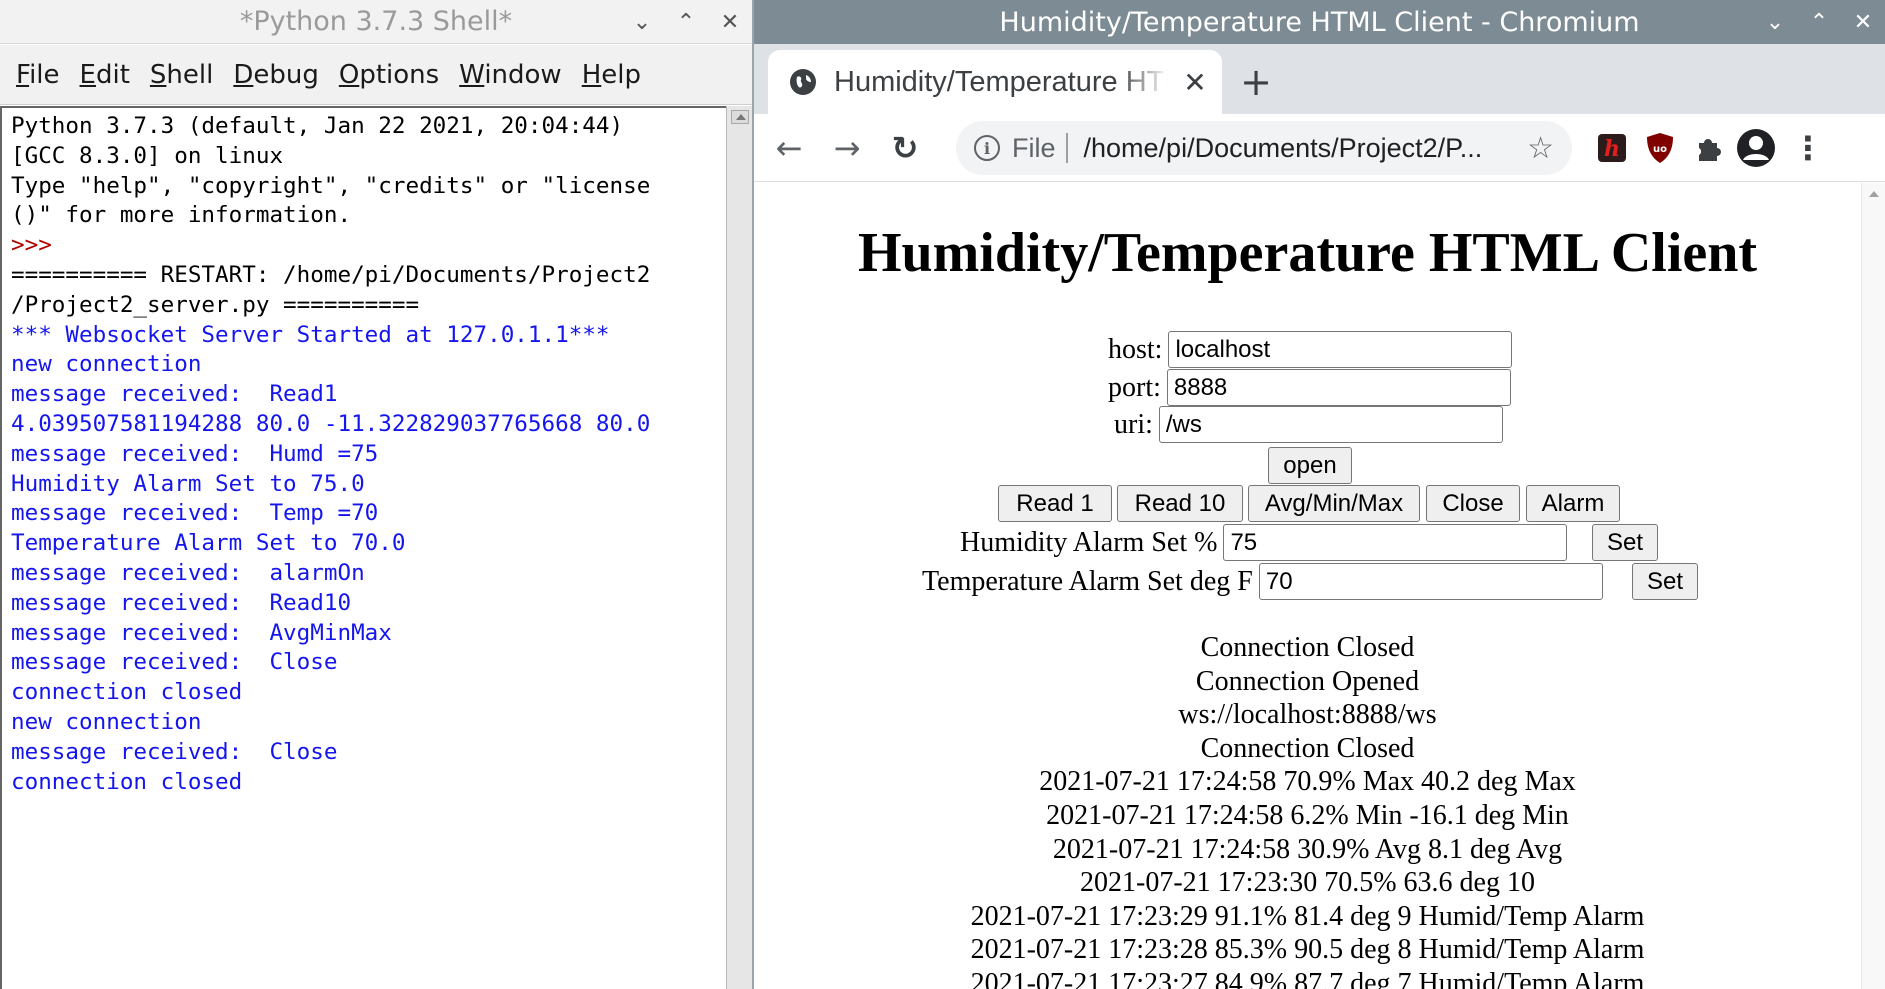 The height and width of the screenshot is (989, 1885). I want to click on read1-button: Read 1, so click(1055, 503).